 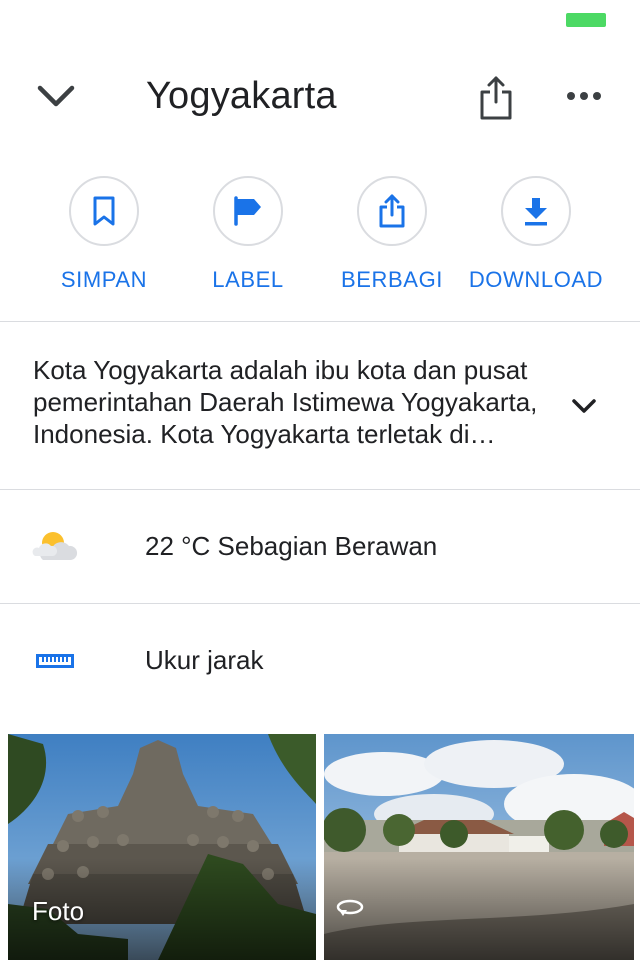 I want to click on partly-cloudy-icon, so click(x=55, y=545).